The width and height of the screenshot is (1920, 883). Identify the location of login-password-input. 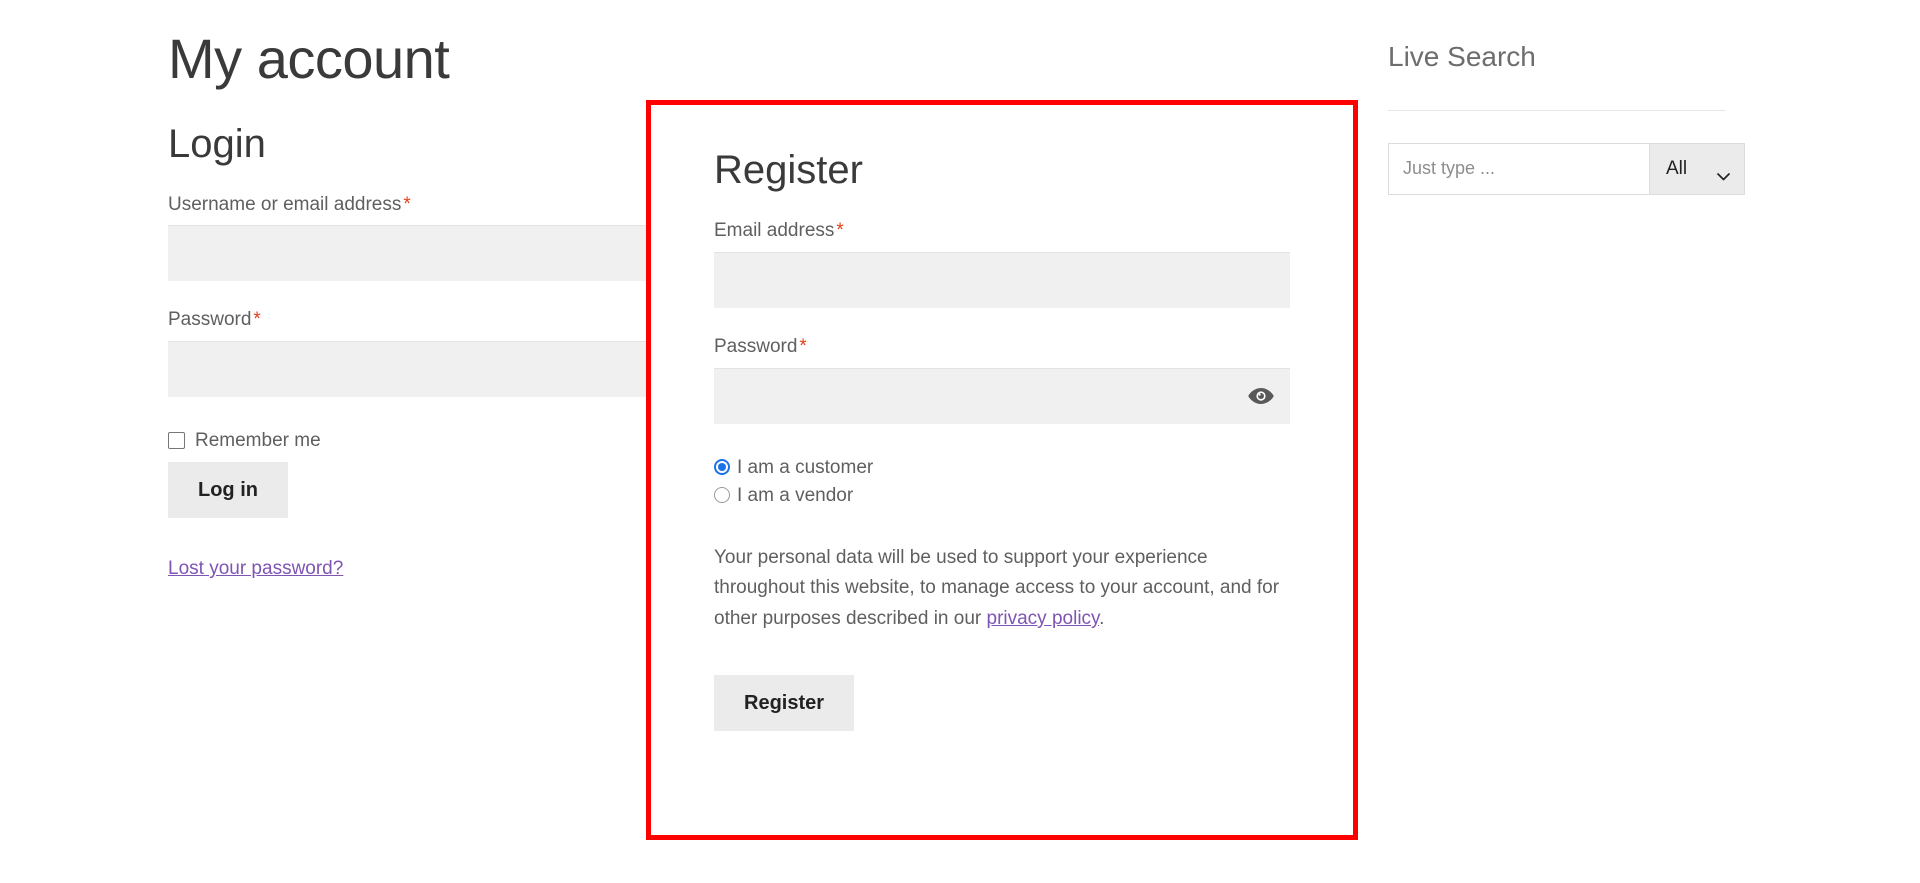
(428, 369).